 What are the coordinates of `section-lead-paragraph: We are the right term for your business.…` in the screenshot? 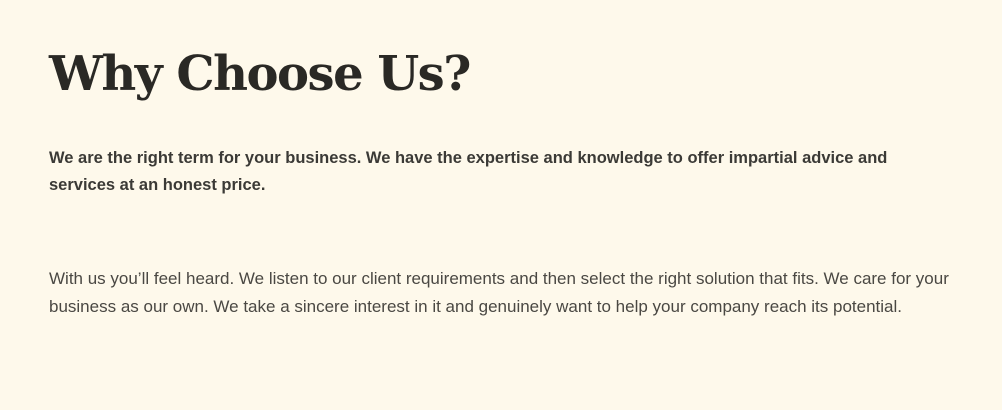 It's located at (468, 171).